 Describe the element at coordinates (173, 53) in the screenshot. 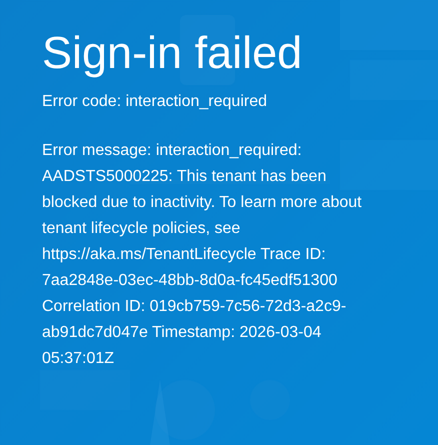

I see `page-title: Sign-in failed` at that location.